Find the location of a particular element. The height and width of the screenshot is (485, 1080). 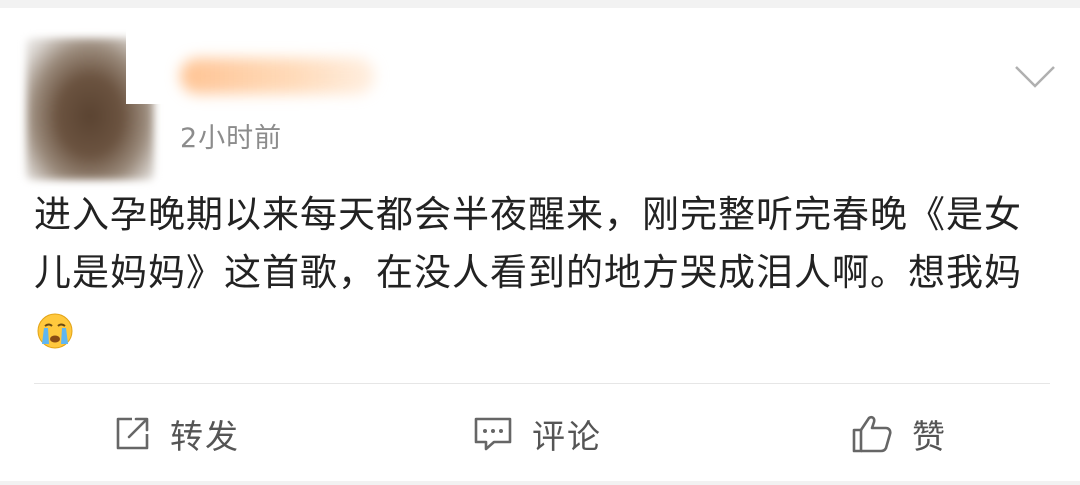

comment-label: 评论 is located at coordinates (567, 436).